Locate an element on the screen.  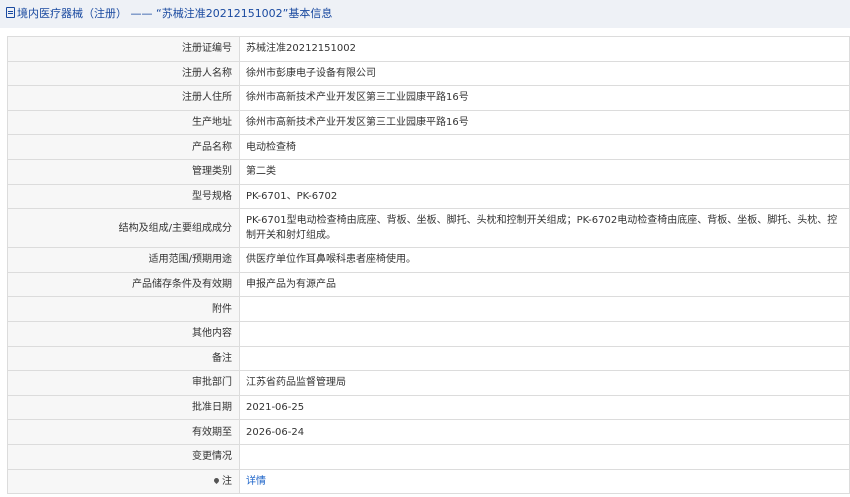
row-label: 其他内容 is located at coordinates (123, 333).